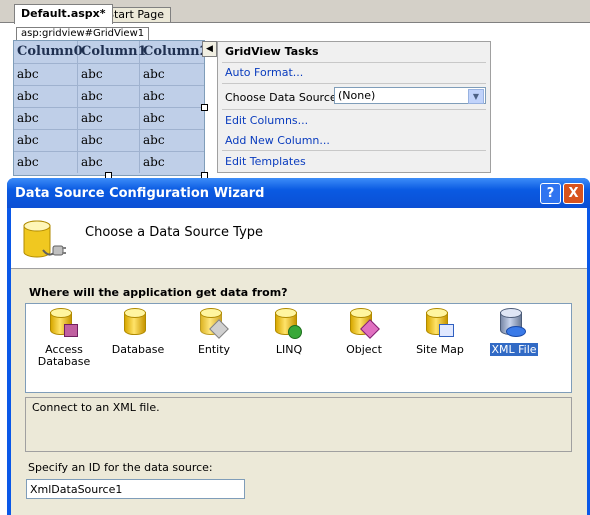 Image resolution: width=590 pixels, height=515 pixels. I want to click on xml-file-icon, so click(514, 325).